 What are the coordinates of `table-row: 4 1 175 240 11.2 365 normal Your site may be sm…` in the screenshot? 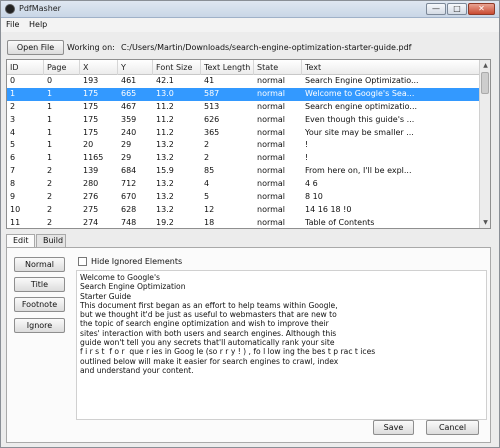 It's located at (243, 133).